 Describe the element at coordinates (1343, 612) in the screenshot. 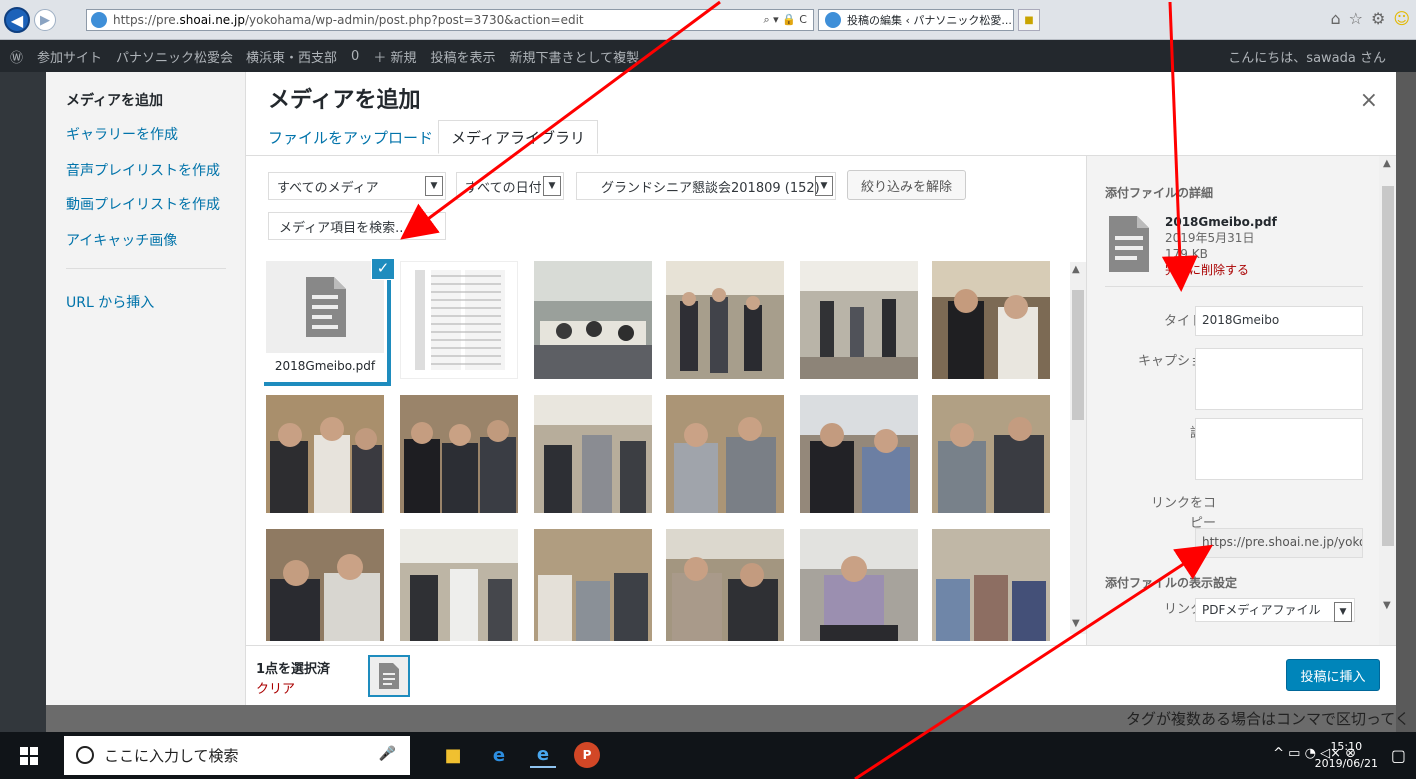

I see `chevron-down-icon: ▼` at that location.